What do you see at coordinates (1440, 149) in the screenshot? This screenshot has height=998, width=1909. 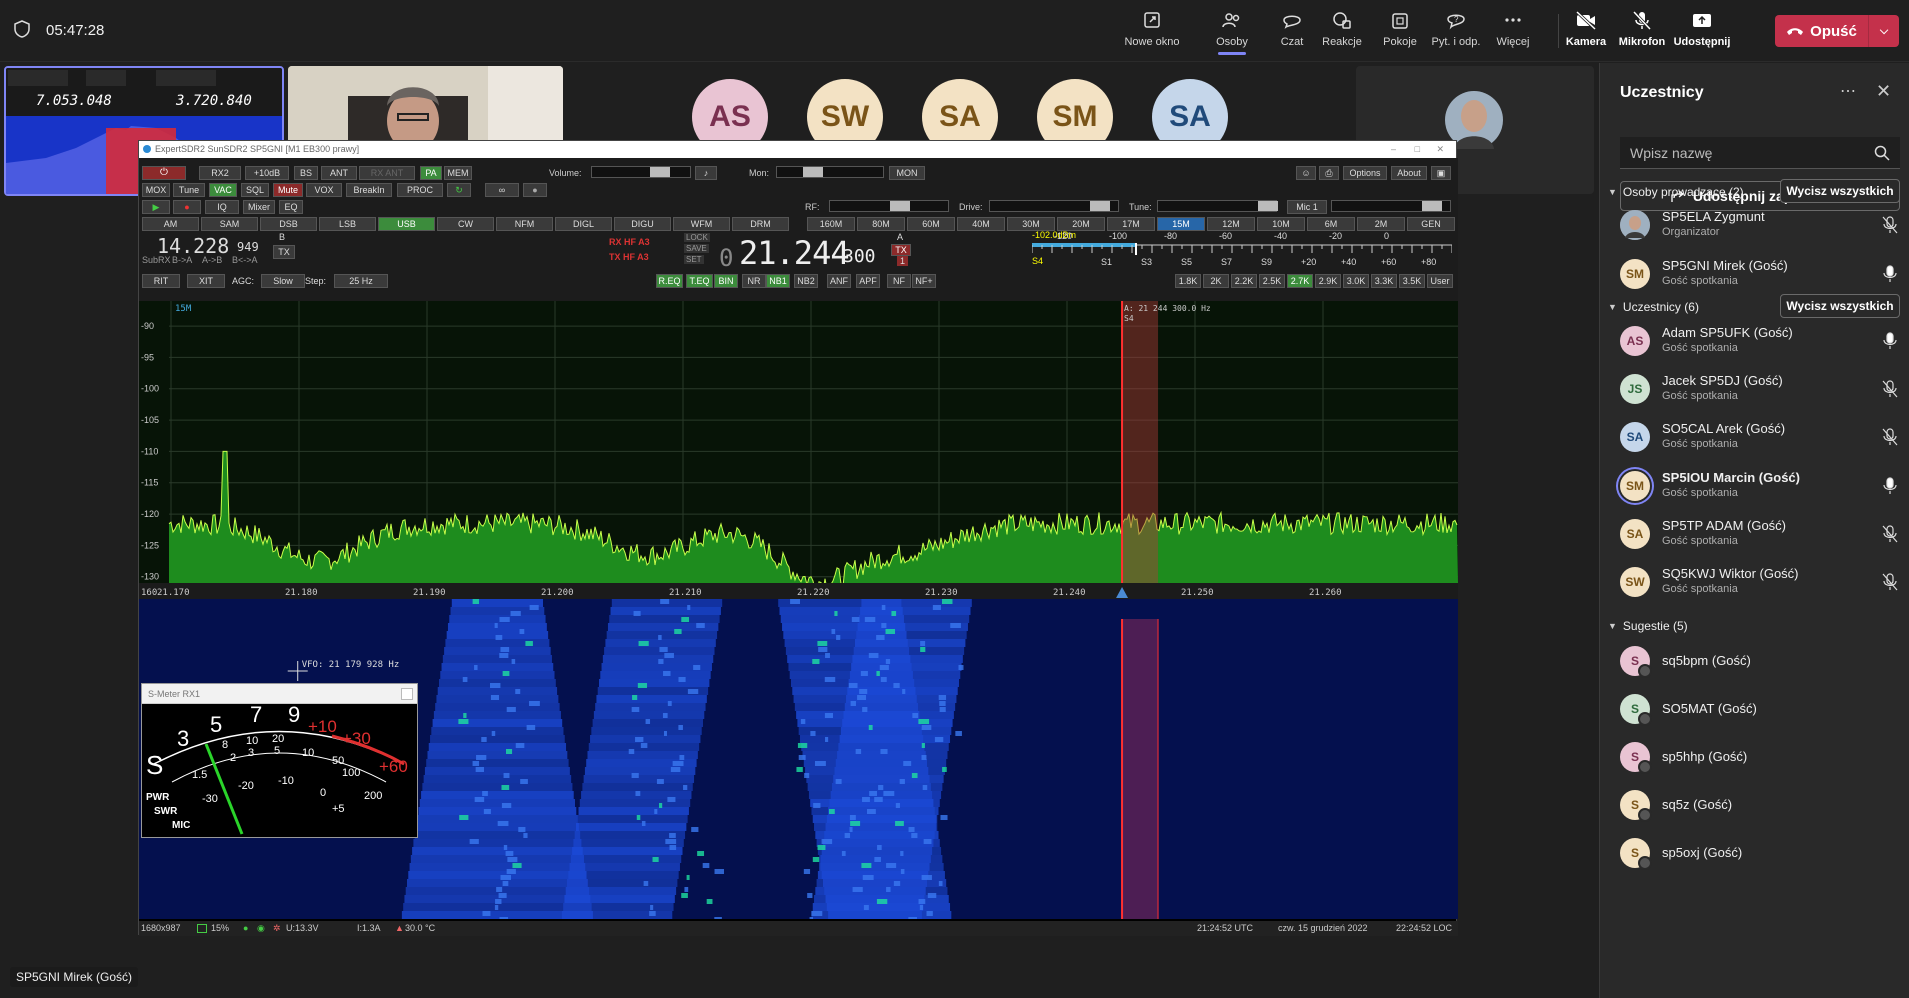 I see `close-icon: ✕` at bounding box center [1440, 149].